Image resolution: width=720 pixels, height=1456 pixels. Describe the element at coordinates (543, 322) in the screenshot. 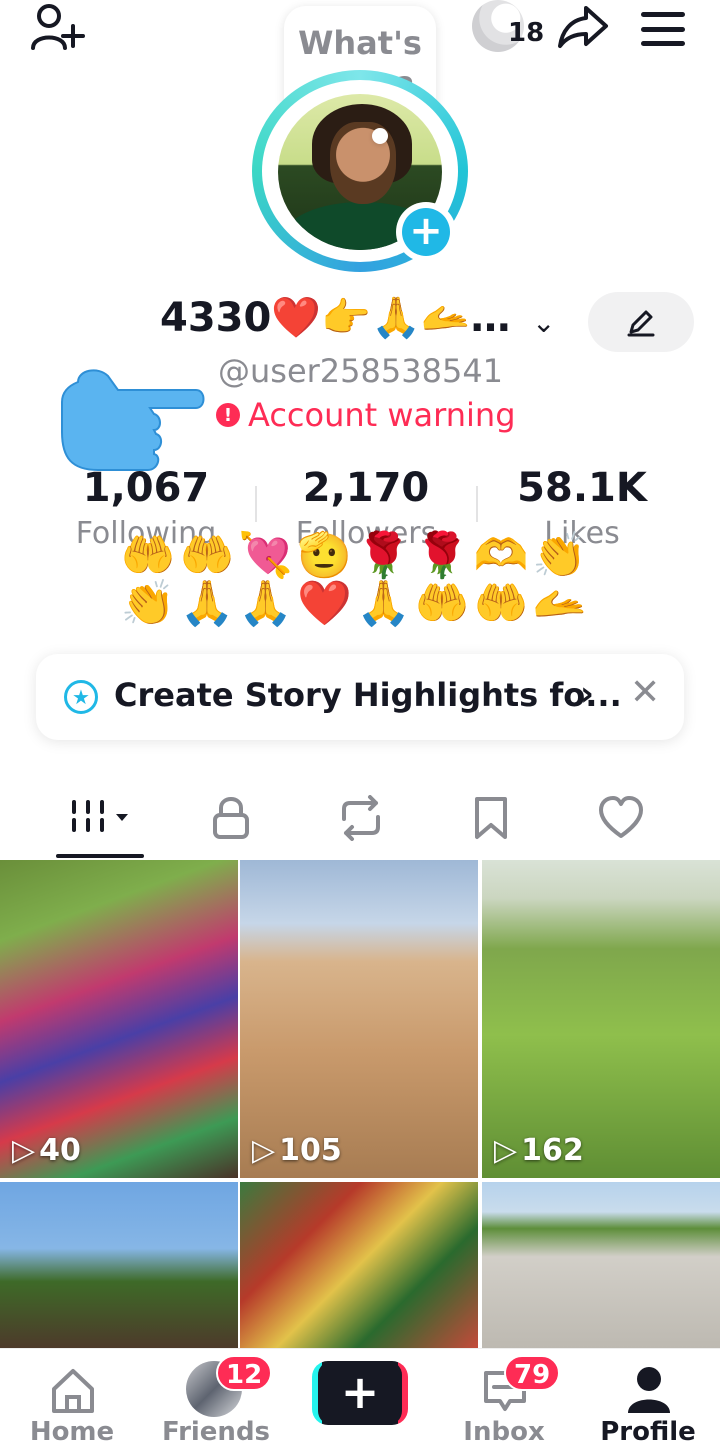

I see `chevron-down-icon: ⌄` at that location.